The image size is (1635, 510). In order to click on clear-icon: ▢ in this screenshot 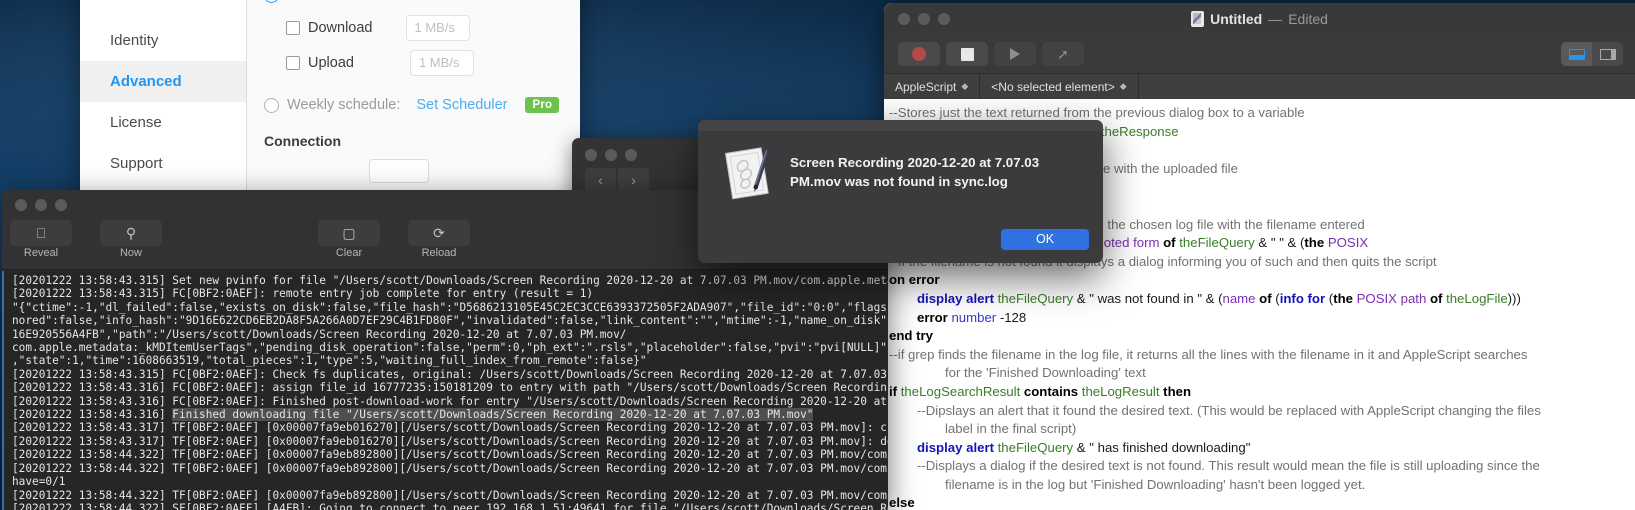, I will do `click(349, 233)`.